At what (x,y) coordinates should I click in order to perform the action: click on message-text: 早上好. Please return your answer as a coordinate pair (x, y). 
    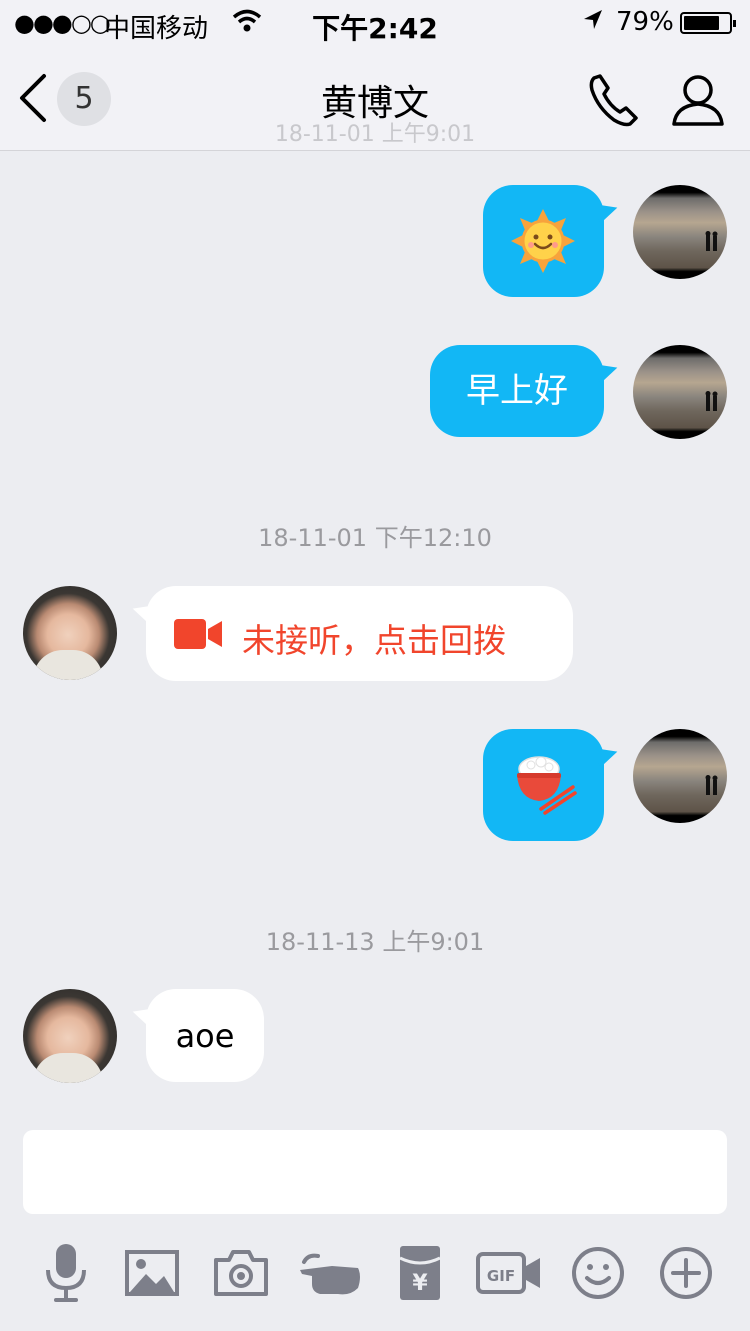
    Looking at the image, I should click on (517, 391).